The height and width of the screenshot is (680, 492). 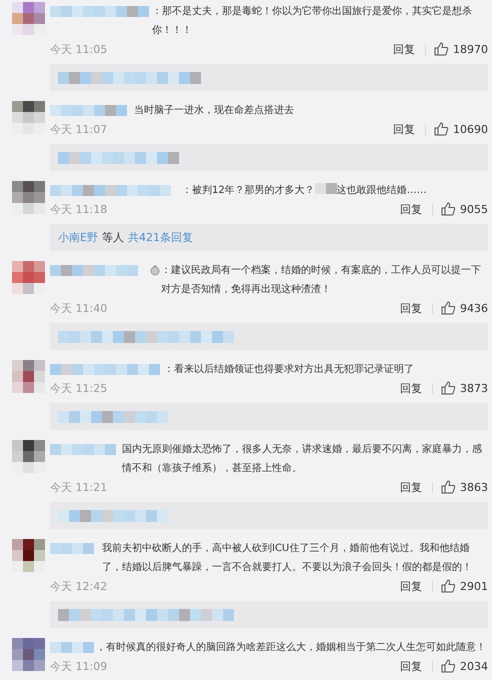 I want to click on comment-time: 今天 11:09, so click(x=79, y=666).